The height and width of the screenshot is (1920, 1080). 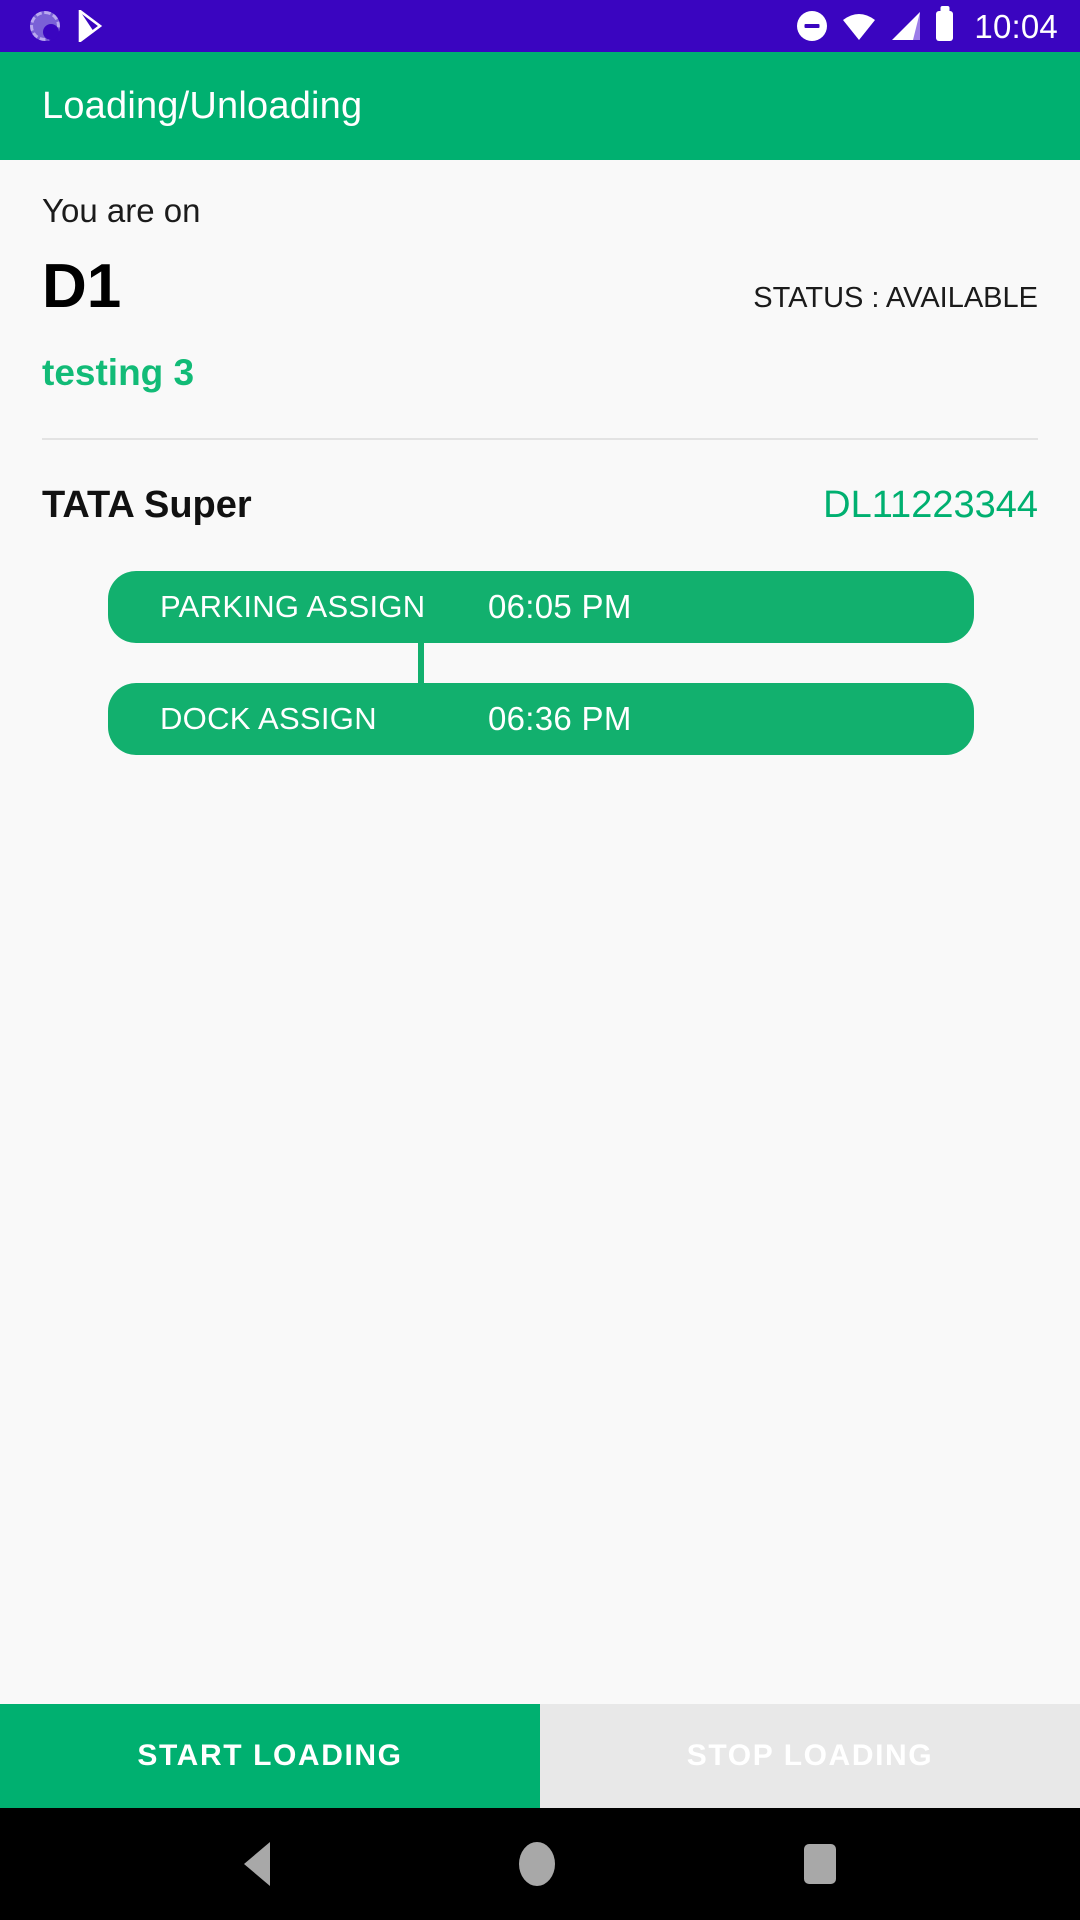 I want to click on cellular-signal-icon, so click(x=906, y=26).